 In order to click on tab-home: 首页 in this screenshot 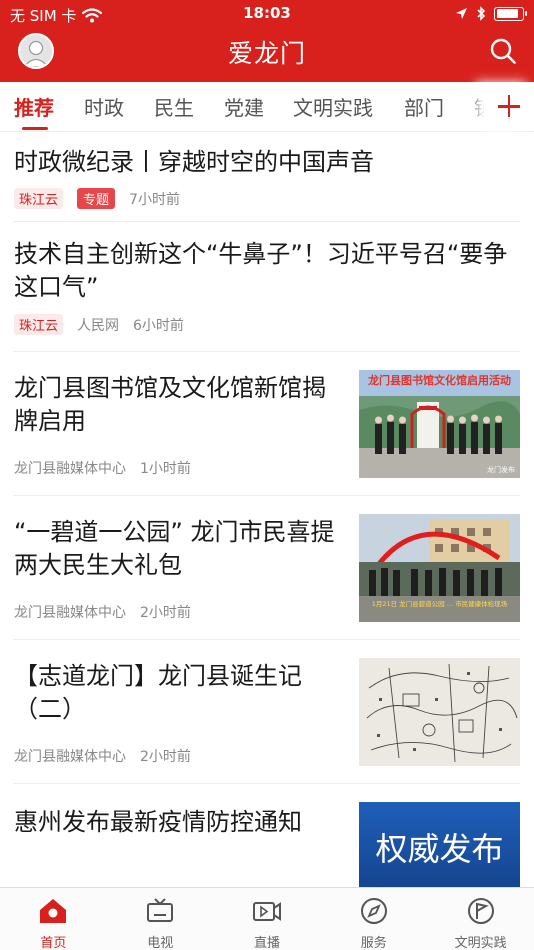, I will do `click(53, 919)`.